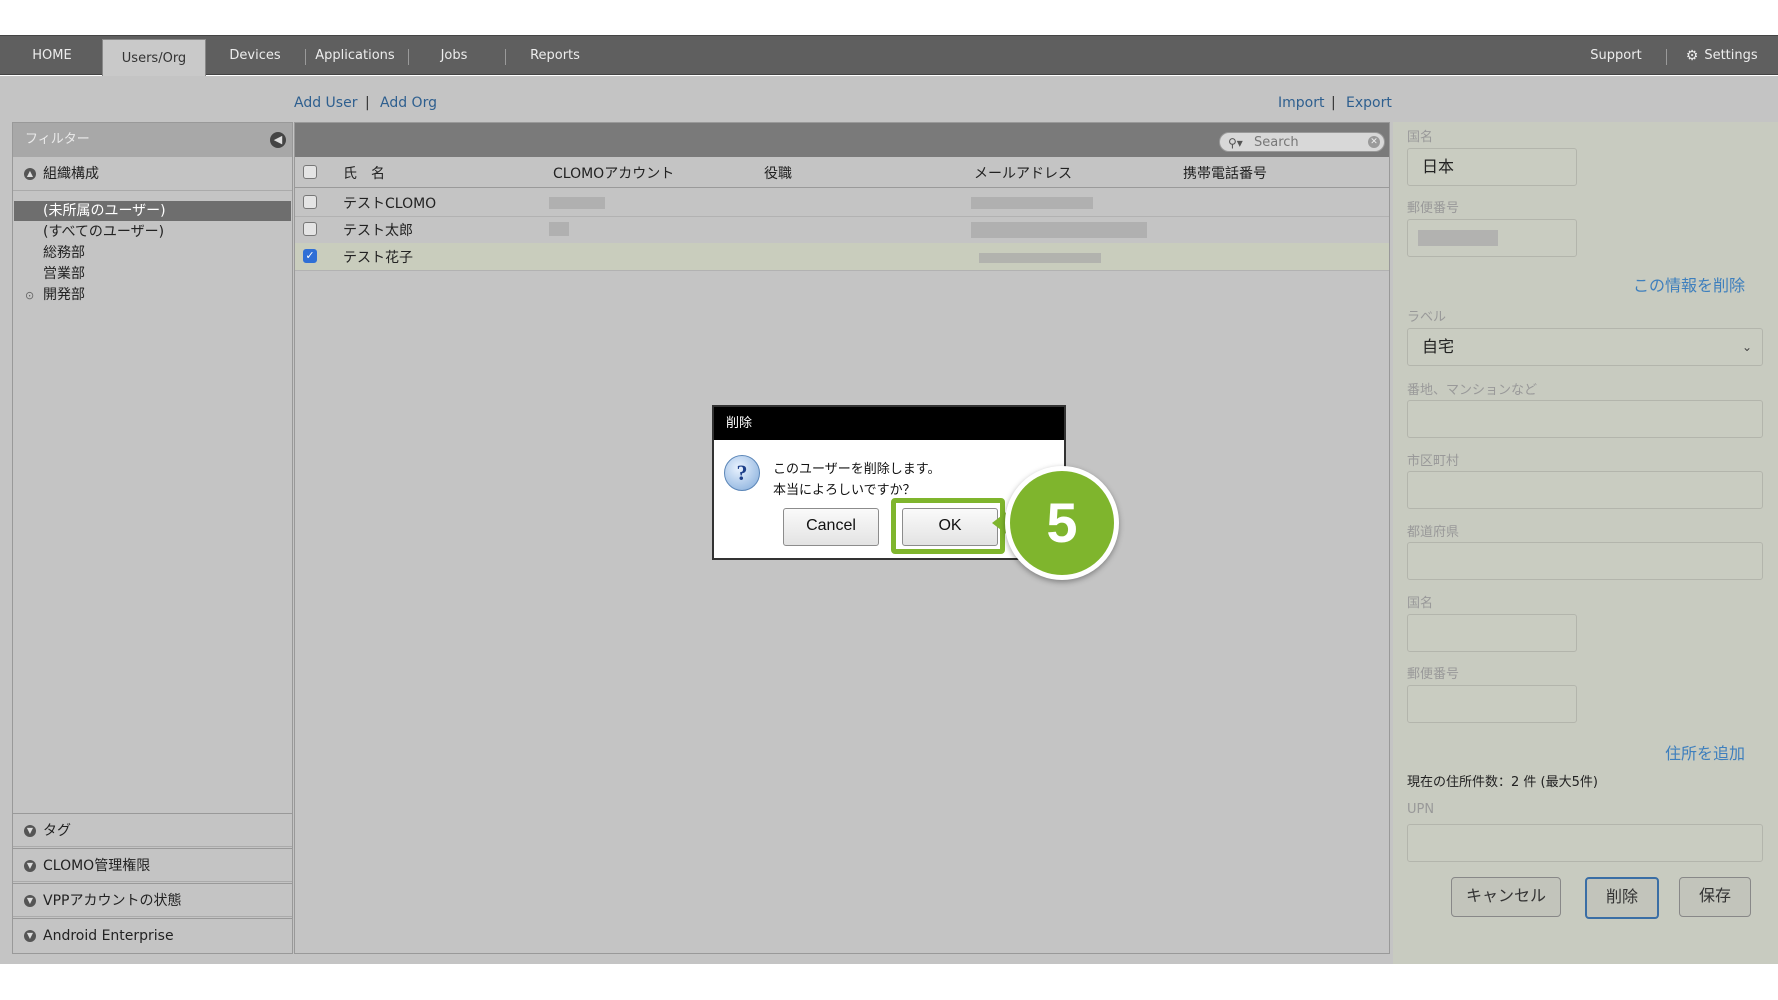 This screenshot has width=1778, height=1000. Describe the element at coordinates (364, 173) in the screenshot. I see `column-header-name: 氏 名` at that location.